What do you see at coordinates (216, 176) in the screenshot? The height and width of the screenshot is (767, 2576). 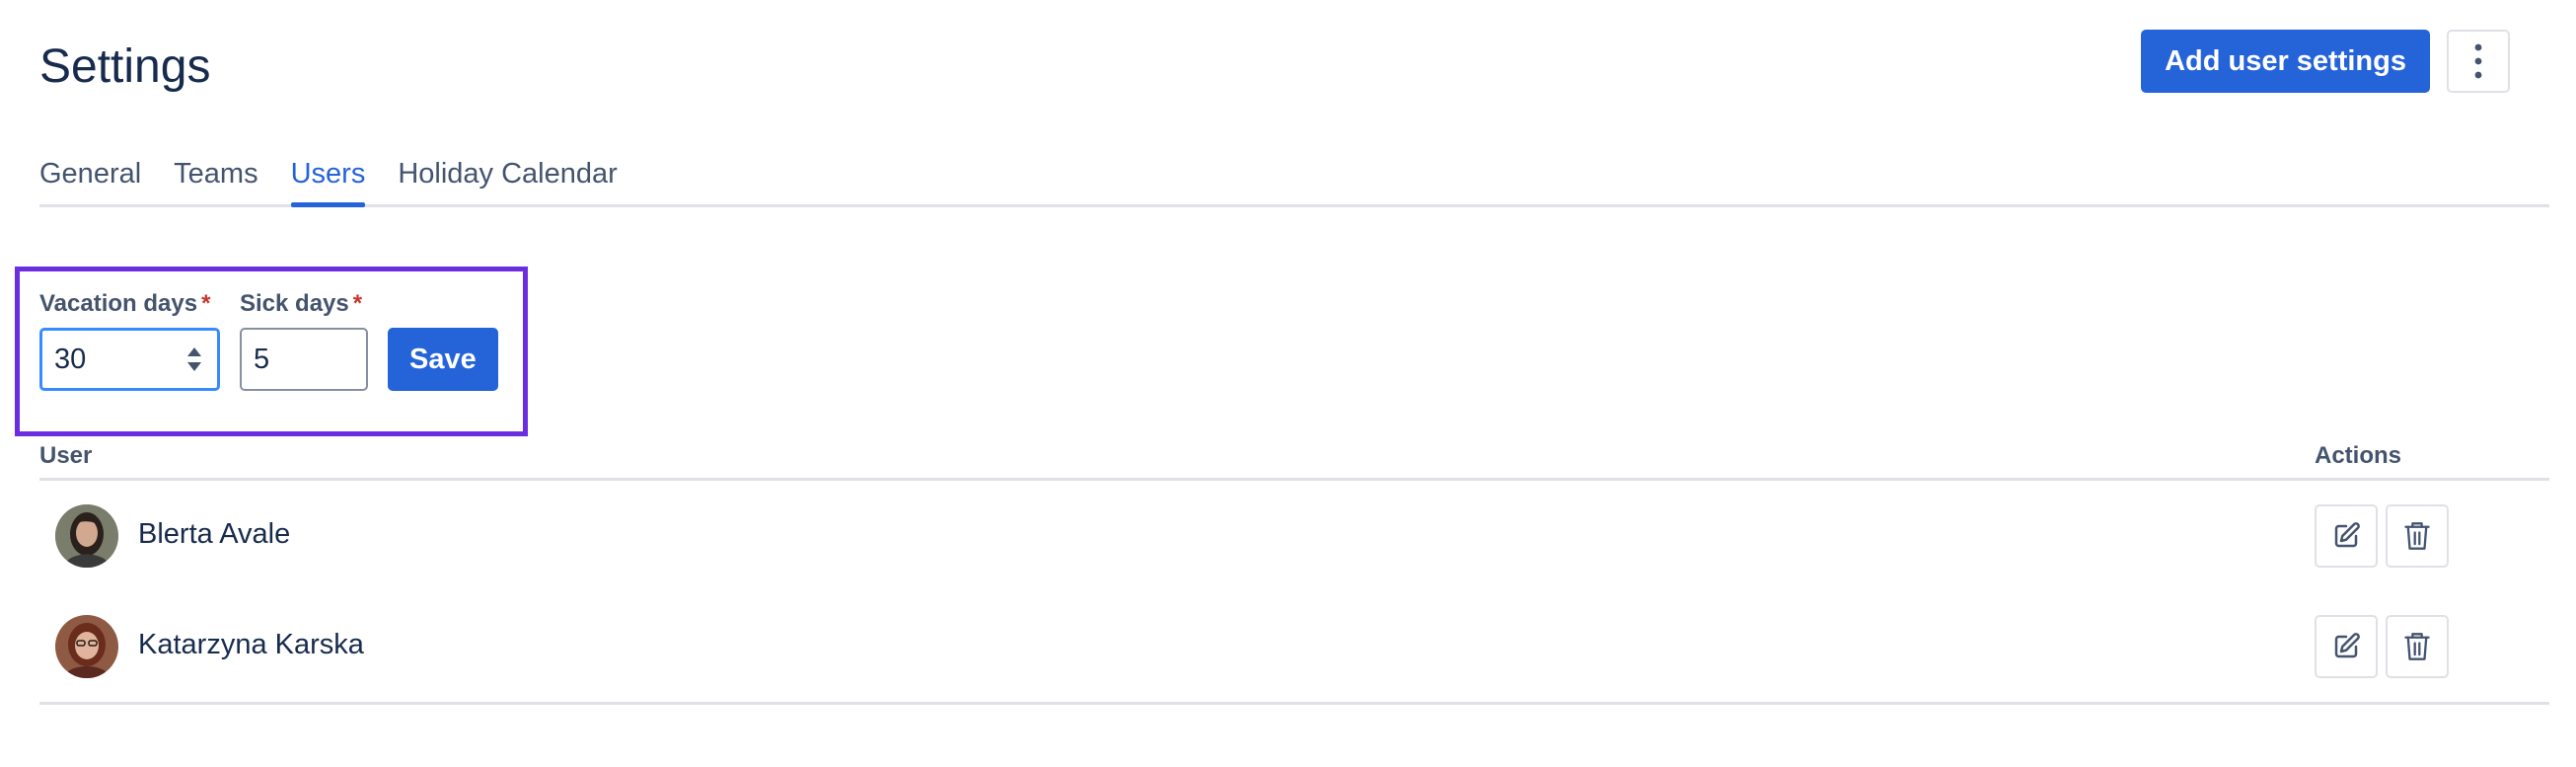 I see `tab-teams: Teams` at bounding box center [216, 176].